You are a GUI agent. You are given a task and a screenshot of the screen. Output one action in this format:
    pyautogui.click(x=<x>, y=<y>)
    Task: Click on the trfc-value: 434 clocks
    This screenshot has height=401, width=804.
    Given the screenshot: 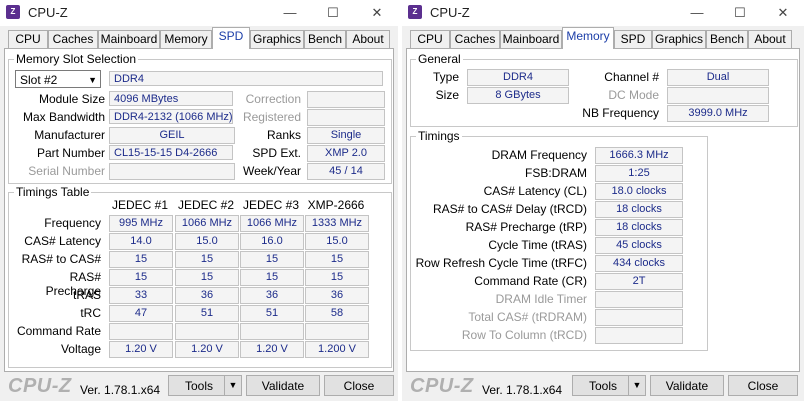 What is the action you would take?
    pyautogui.click(x=639, y=263)
    